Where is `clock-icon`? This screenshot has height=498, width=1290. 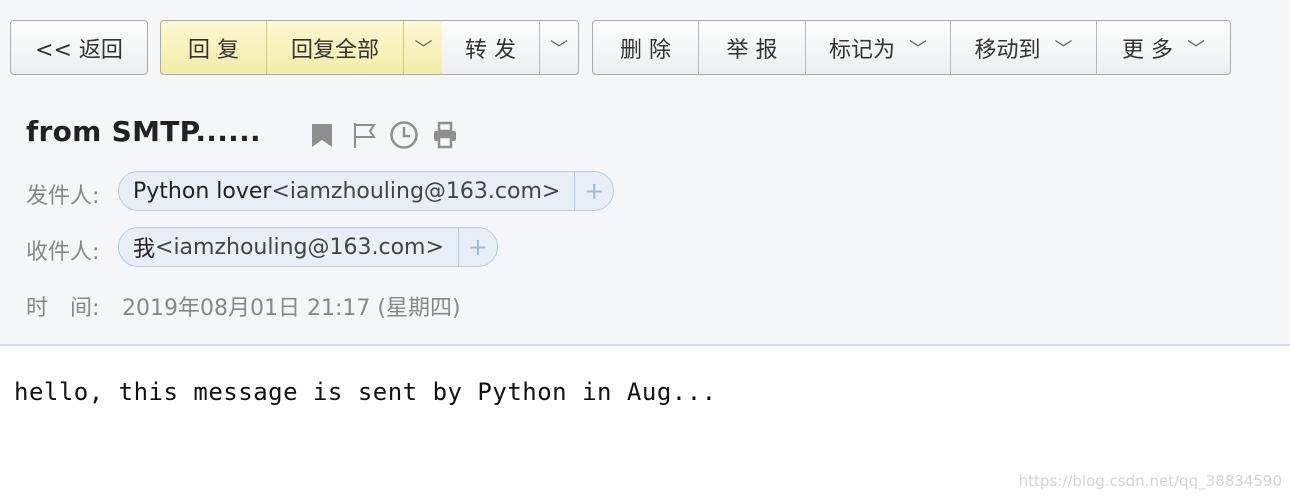
clock-icon is located at coordinates (404, 135).